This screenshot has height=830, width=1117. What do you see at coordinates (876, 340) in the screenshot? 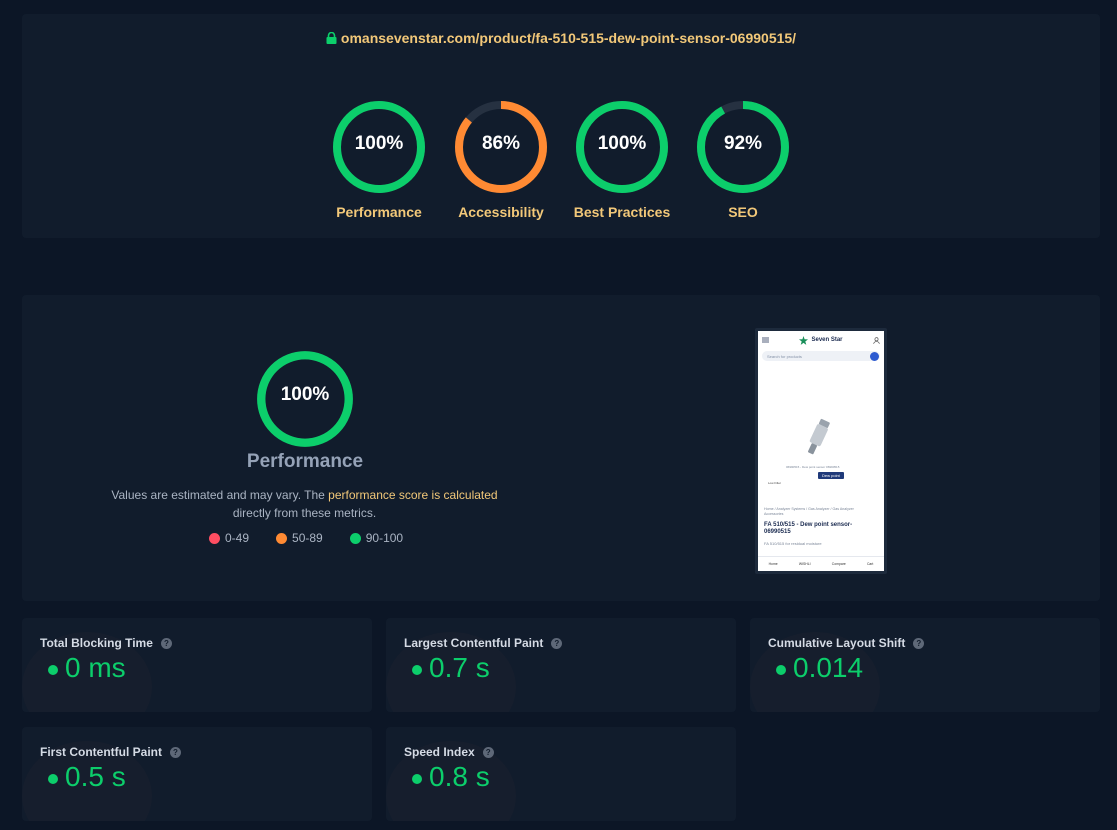
I see `user-icon` at bounding box center [876, 340].